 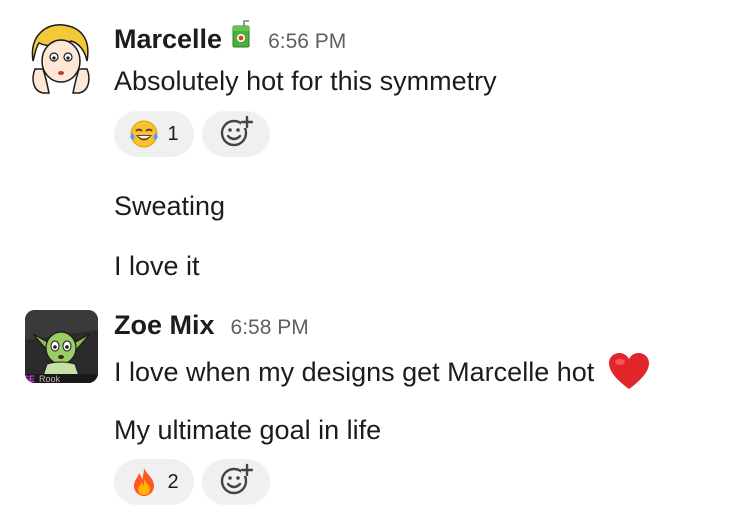 What do you see at coordinates (173, 133) in the screenshot?
I see `reaction-count: 1` at bounding box center [173, 133].